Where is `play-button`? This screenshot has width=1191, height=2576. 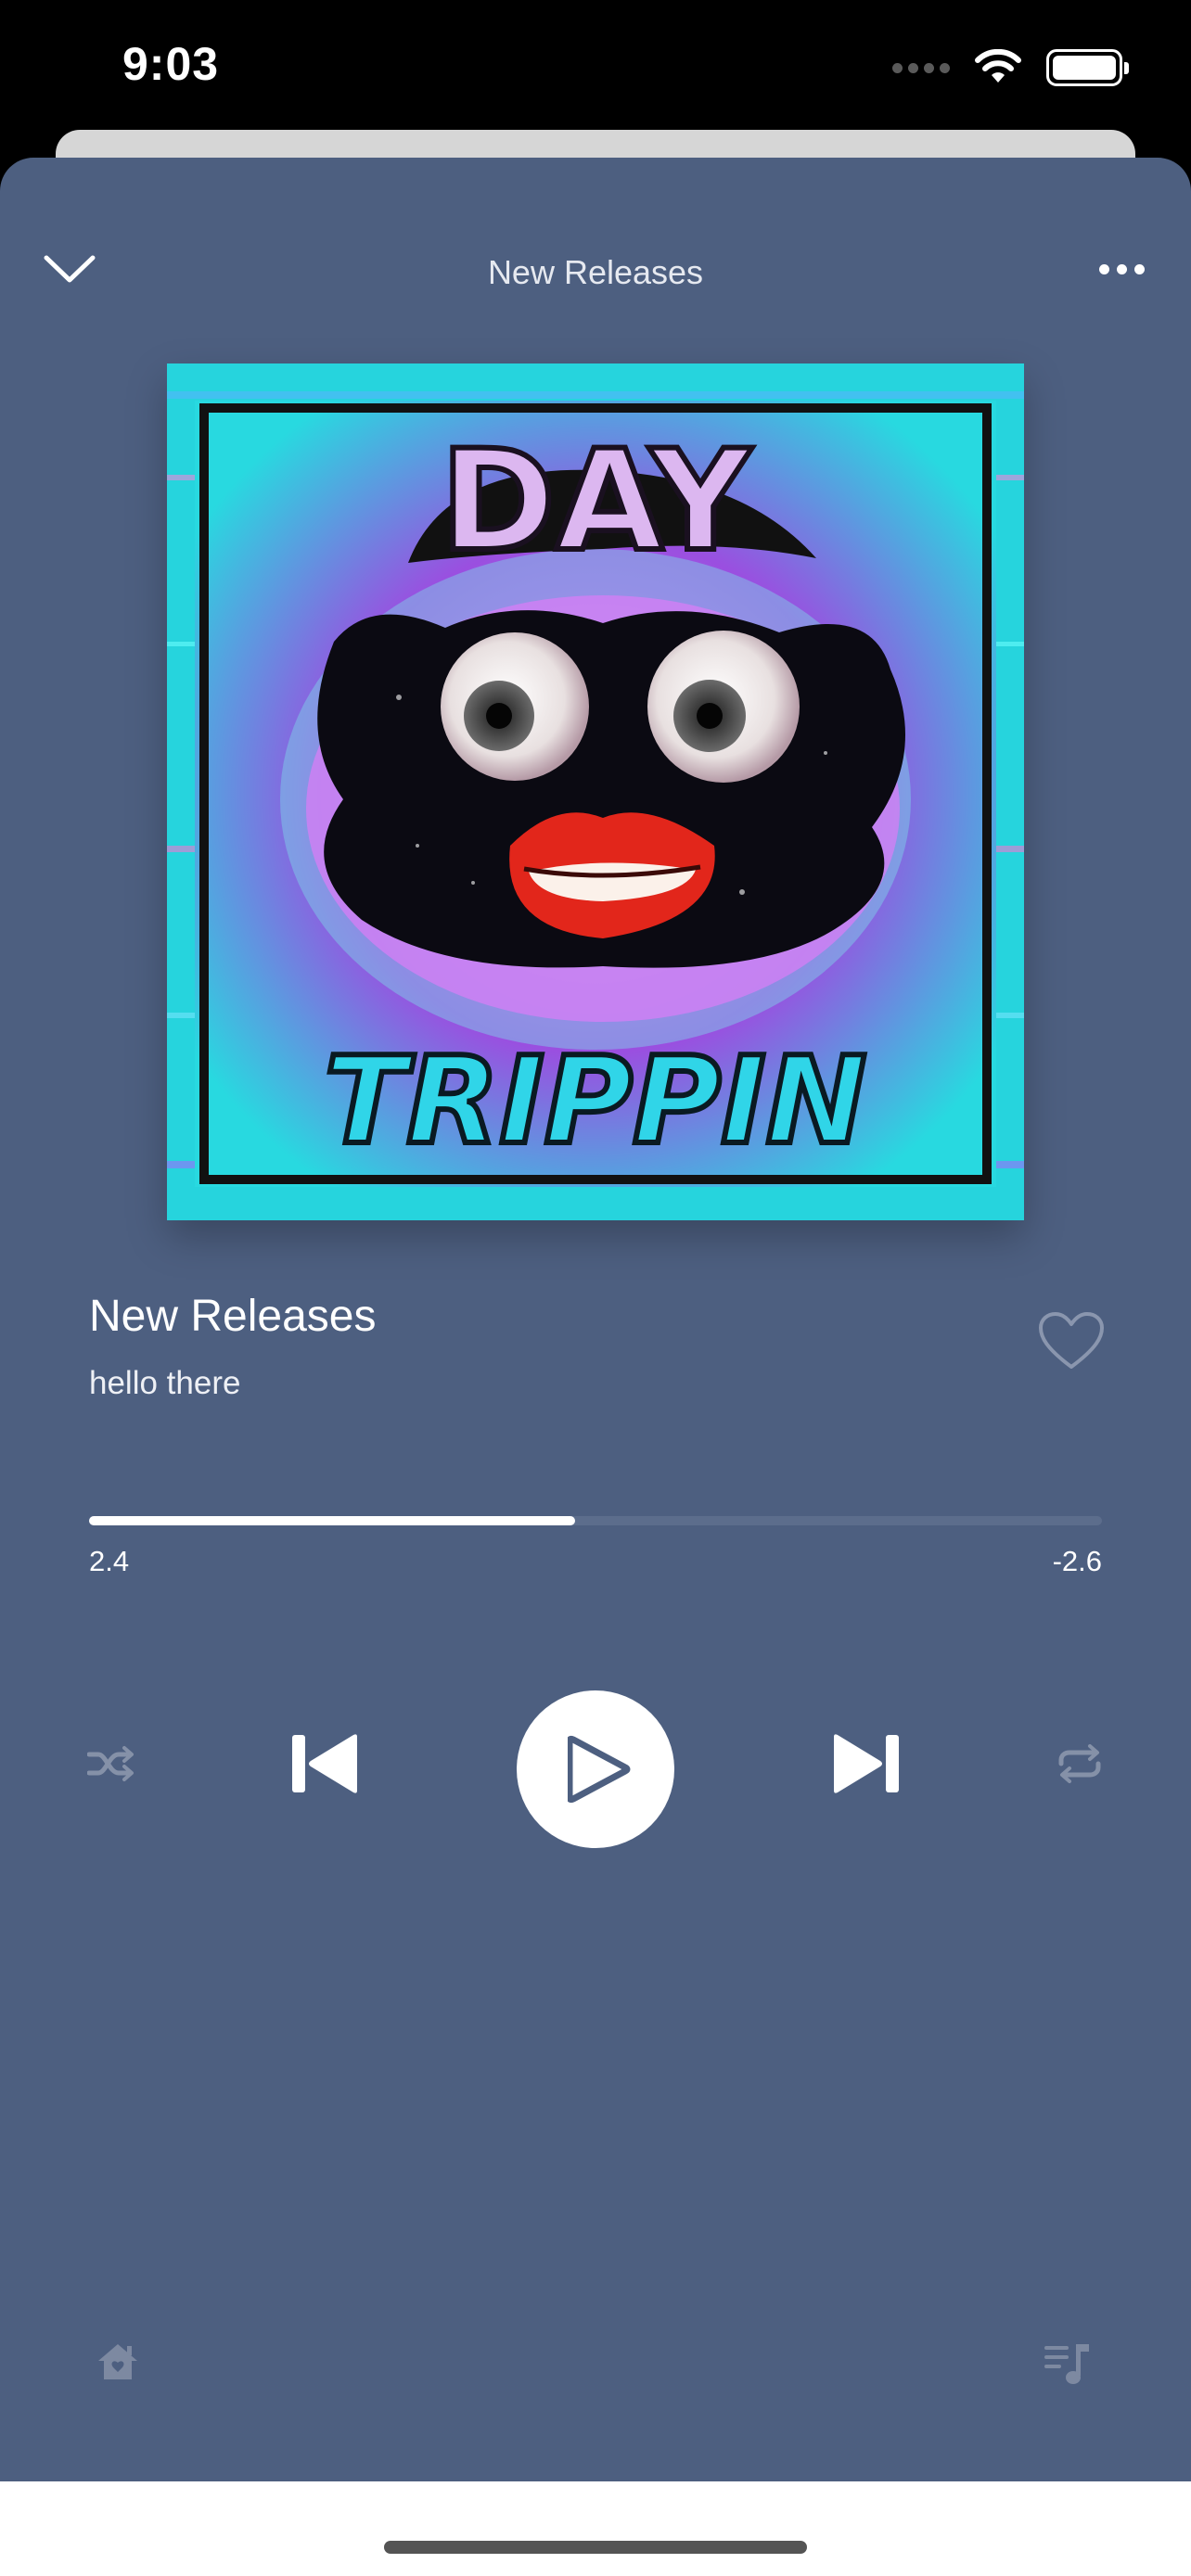
play-button is located at coordinates (595, 1769).